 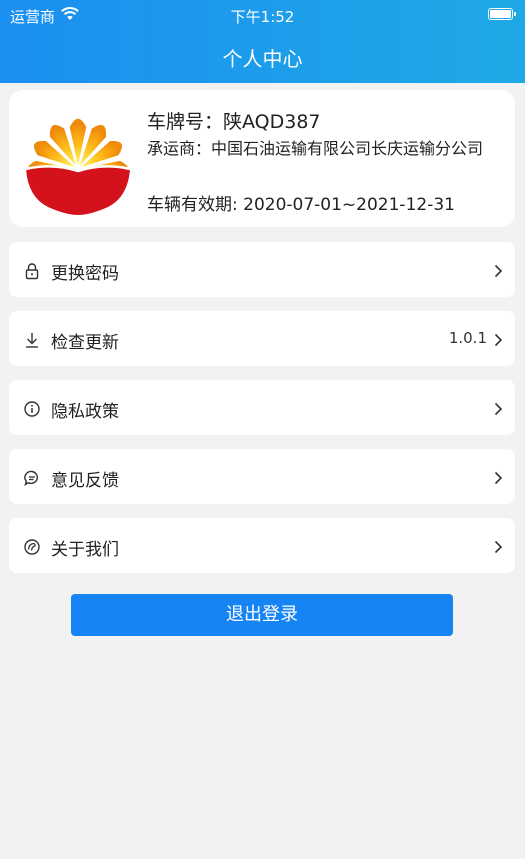 I want to click on menu-label: 更换密码, so click(x=85, y=274).